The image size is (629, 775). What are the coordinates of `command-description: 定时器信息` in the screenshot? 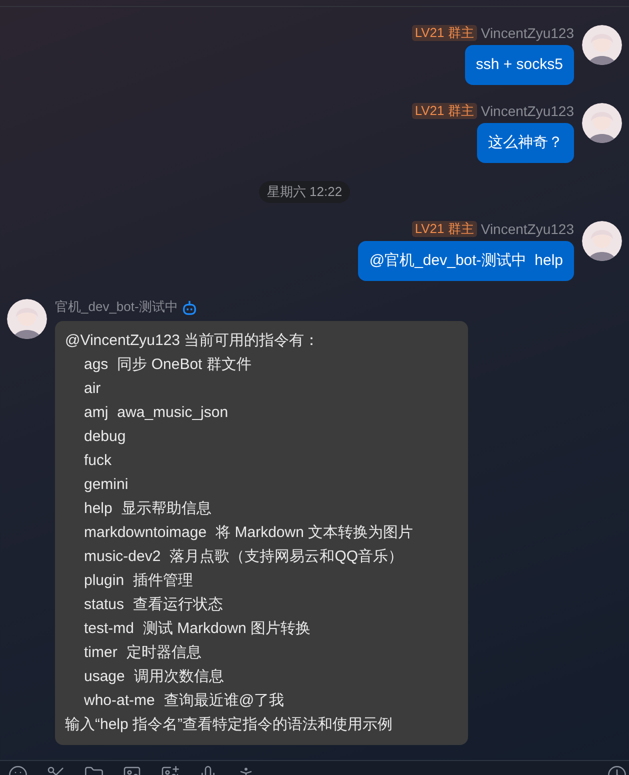 It's located at (164, 653).